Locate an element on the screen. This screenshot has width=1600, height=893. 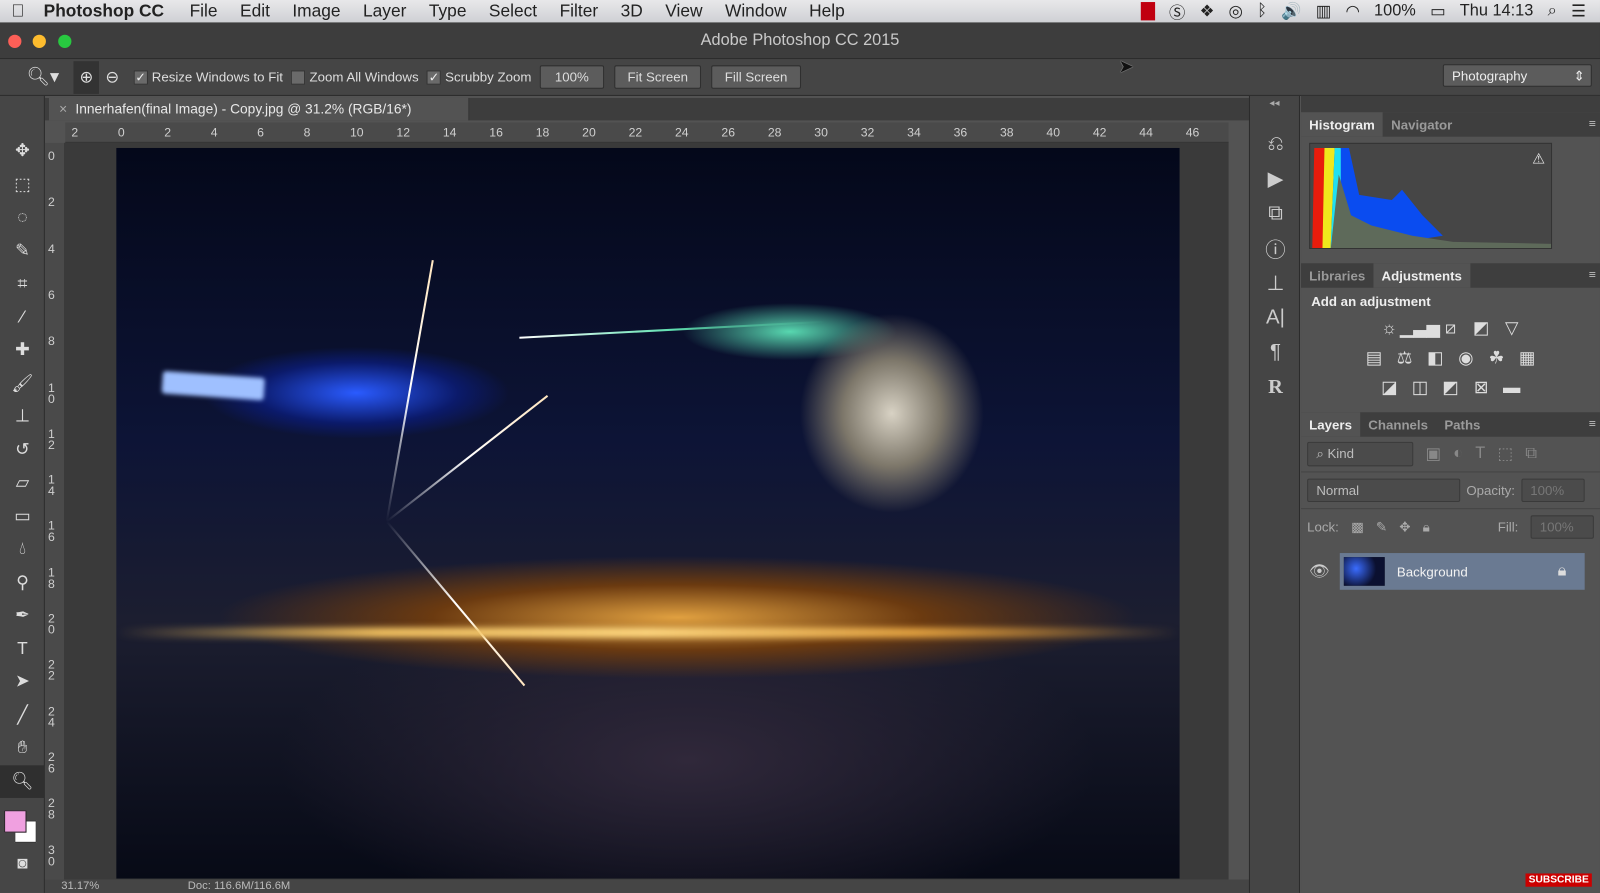
opacity-input: 100% is located at coordinates (1553, 490).